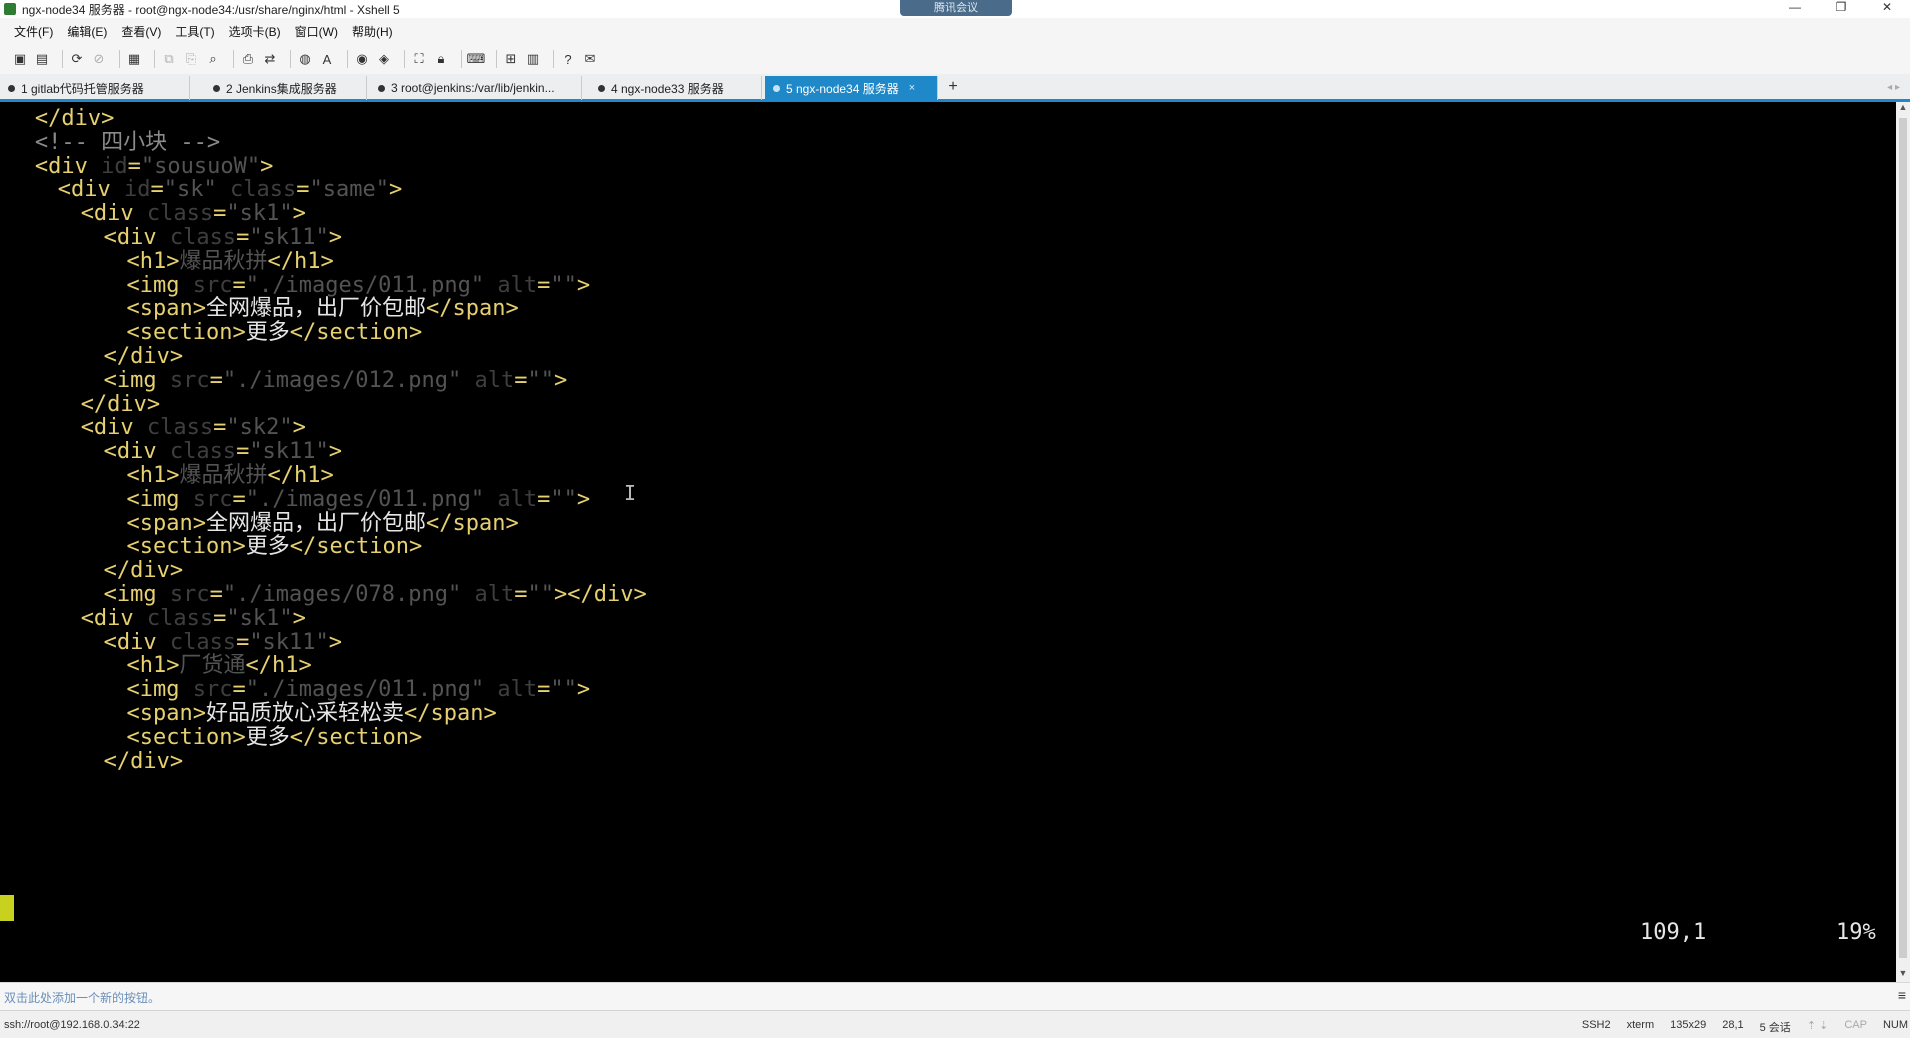  What do you see at coordinates (419, 59) in the screenshot?
I see `fullscreen-icon: ⛶` at bounding box center [419, 59].